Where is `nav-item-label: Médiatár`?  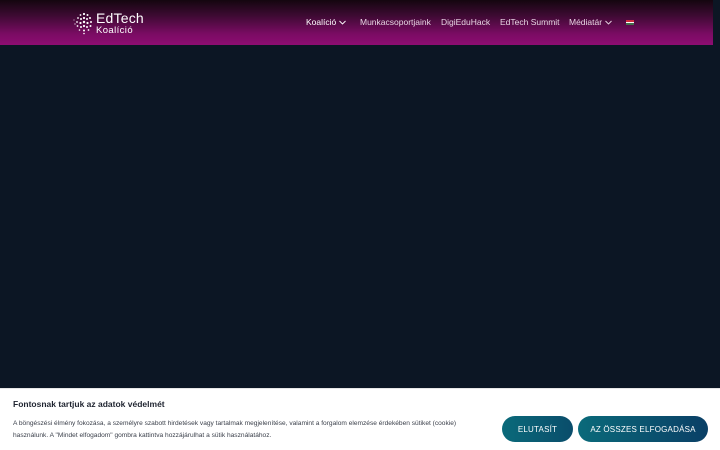 nav-item-label: Médiatár is located at coordinates (586, 22).